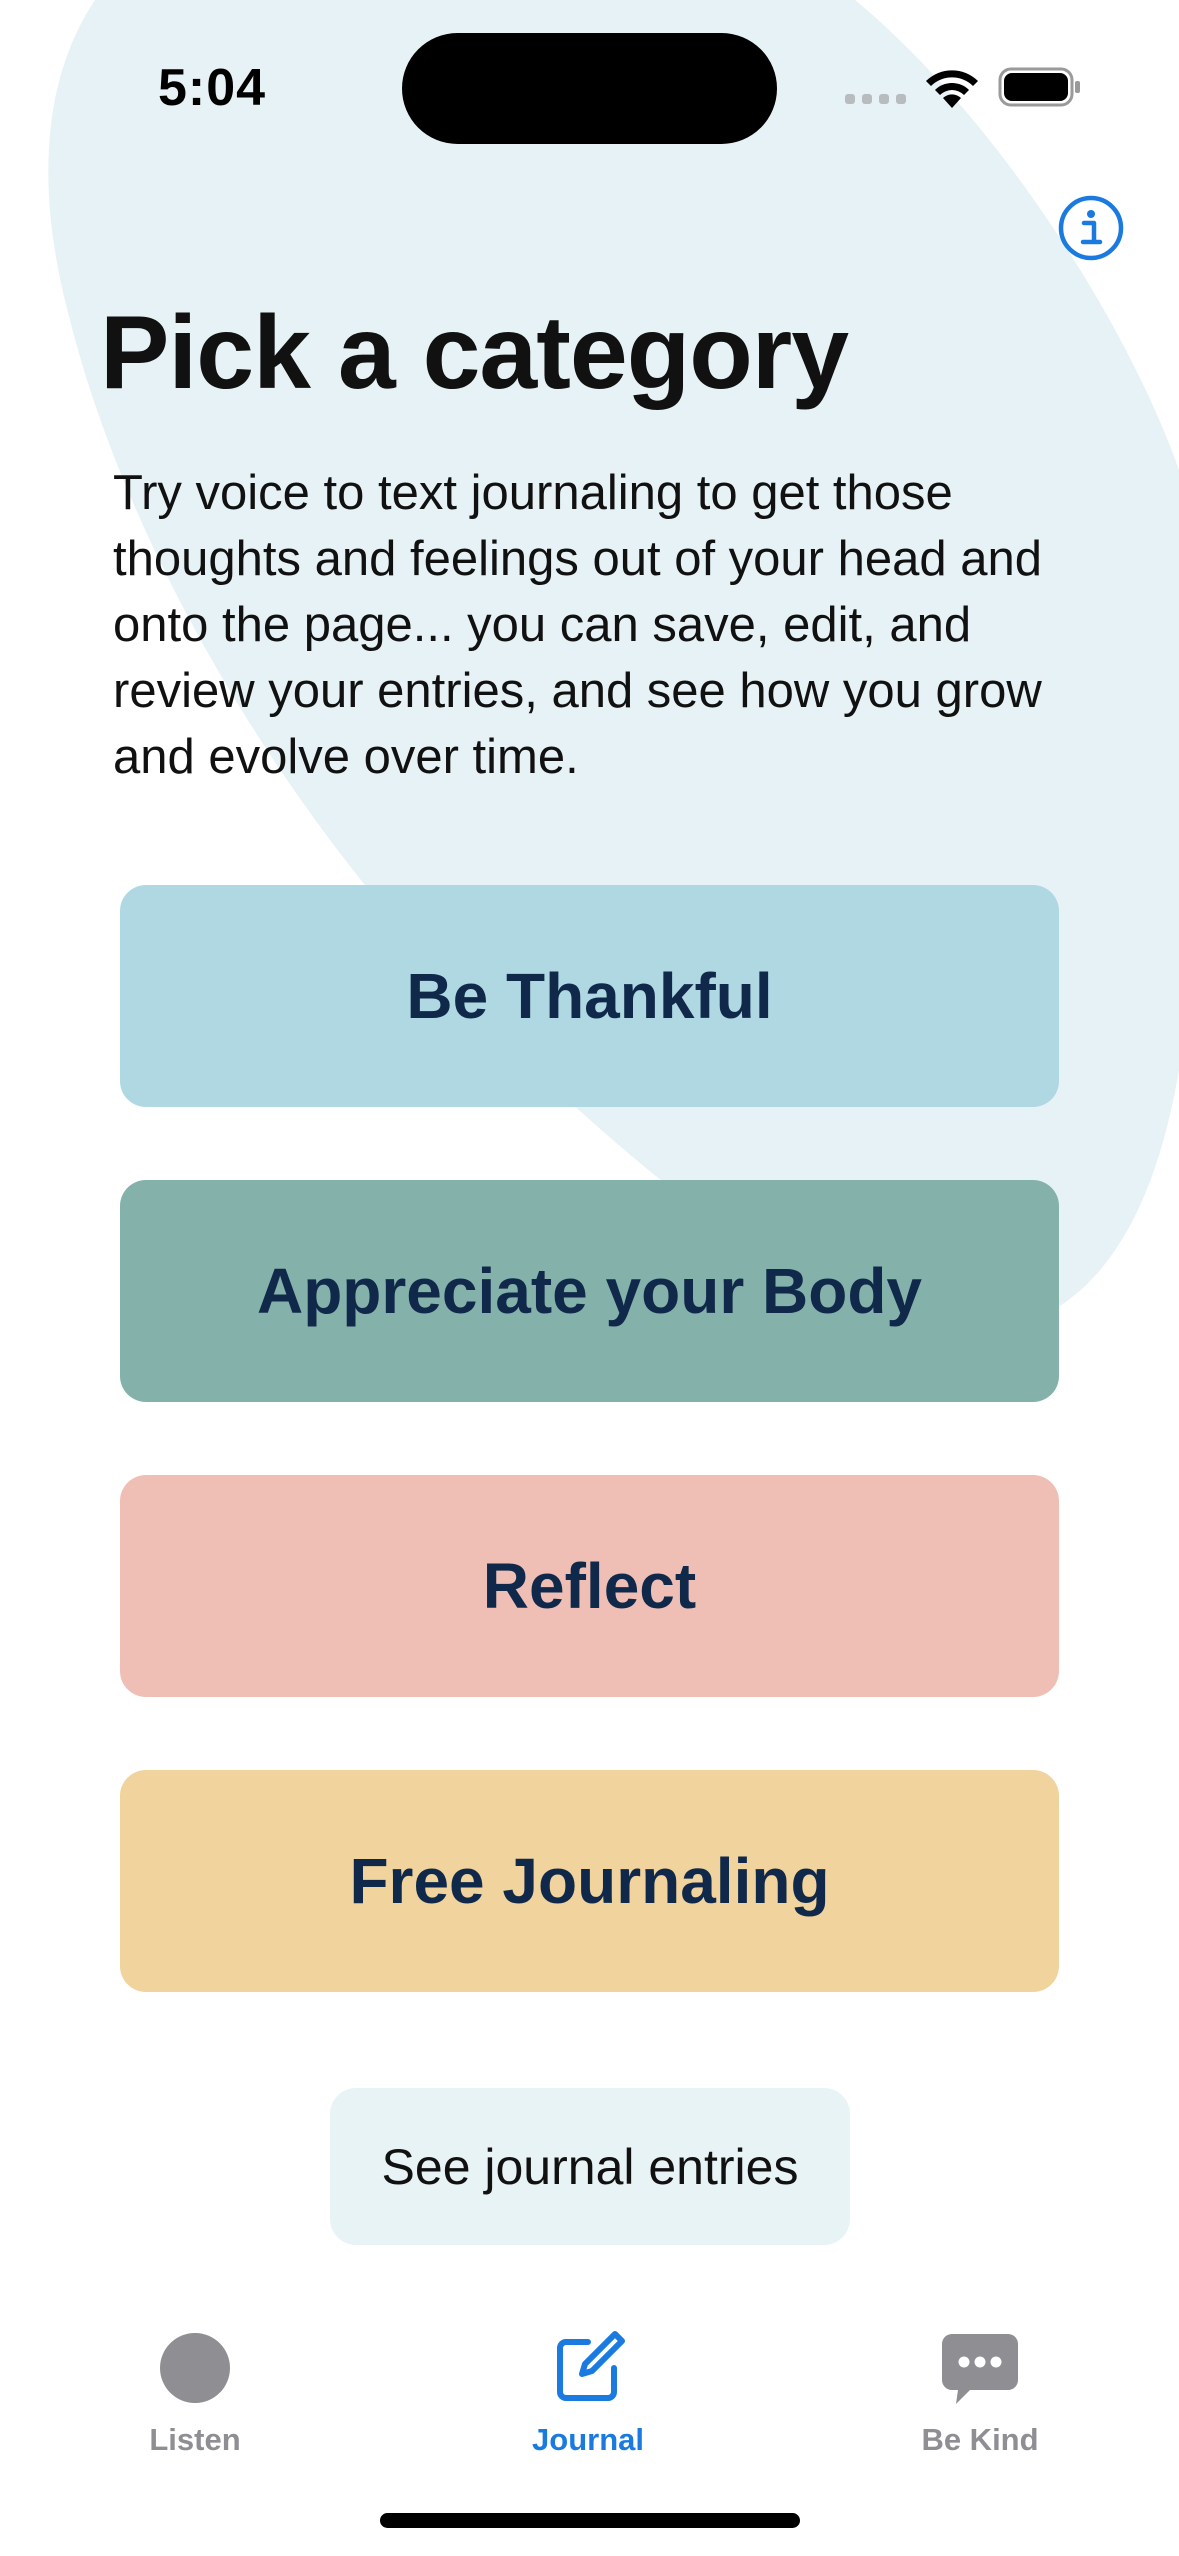 This screenshot has height=2556, width=1179. I want to click on tab-journal: Journal, so click(588, 2380).